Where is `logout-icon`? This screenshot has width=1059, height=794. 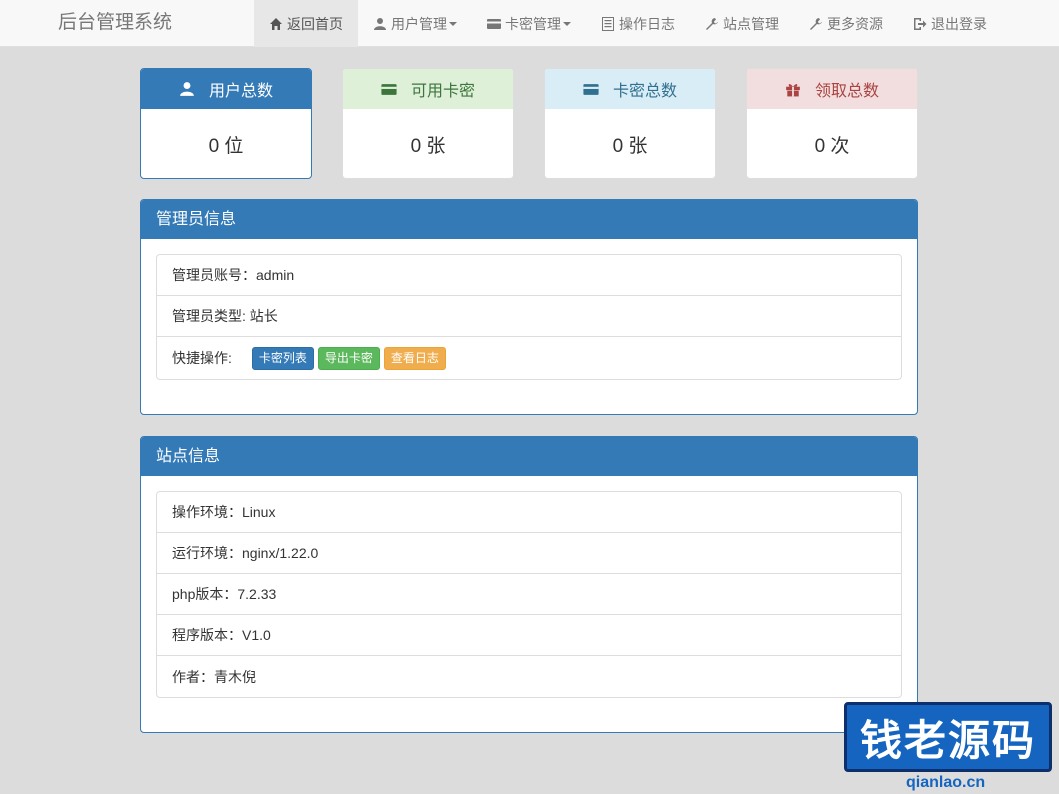 logout-icon is located at coordinates (920, 24).